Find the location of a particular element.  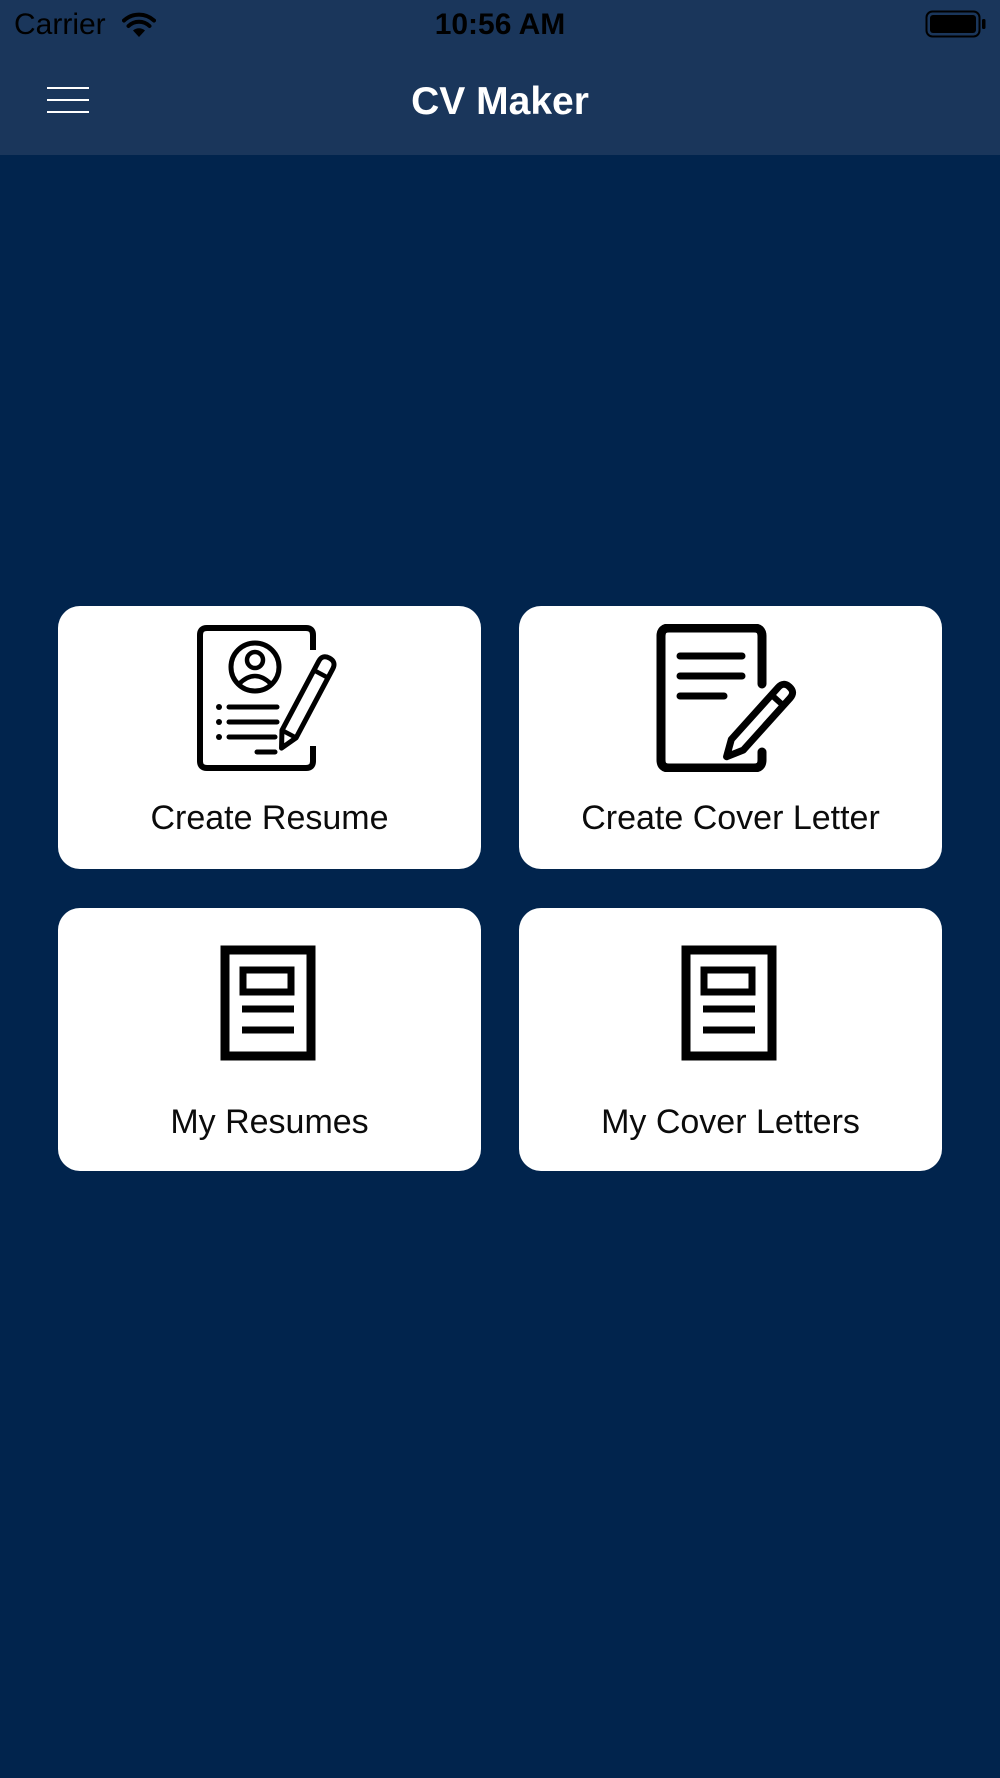

menu-button is located at coordinates (68, 100).